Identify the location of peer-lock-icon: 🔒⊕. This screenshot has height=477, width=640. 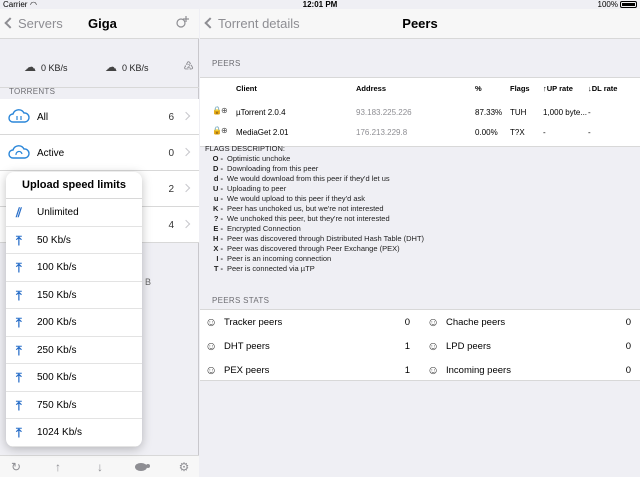
(220, 130).